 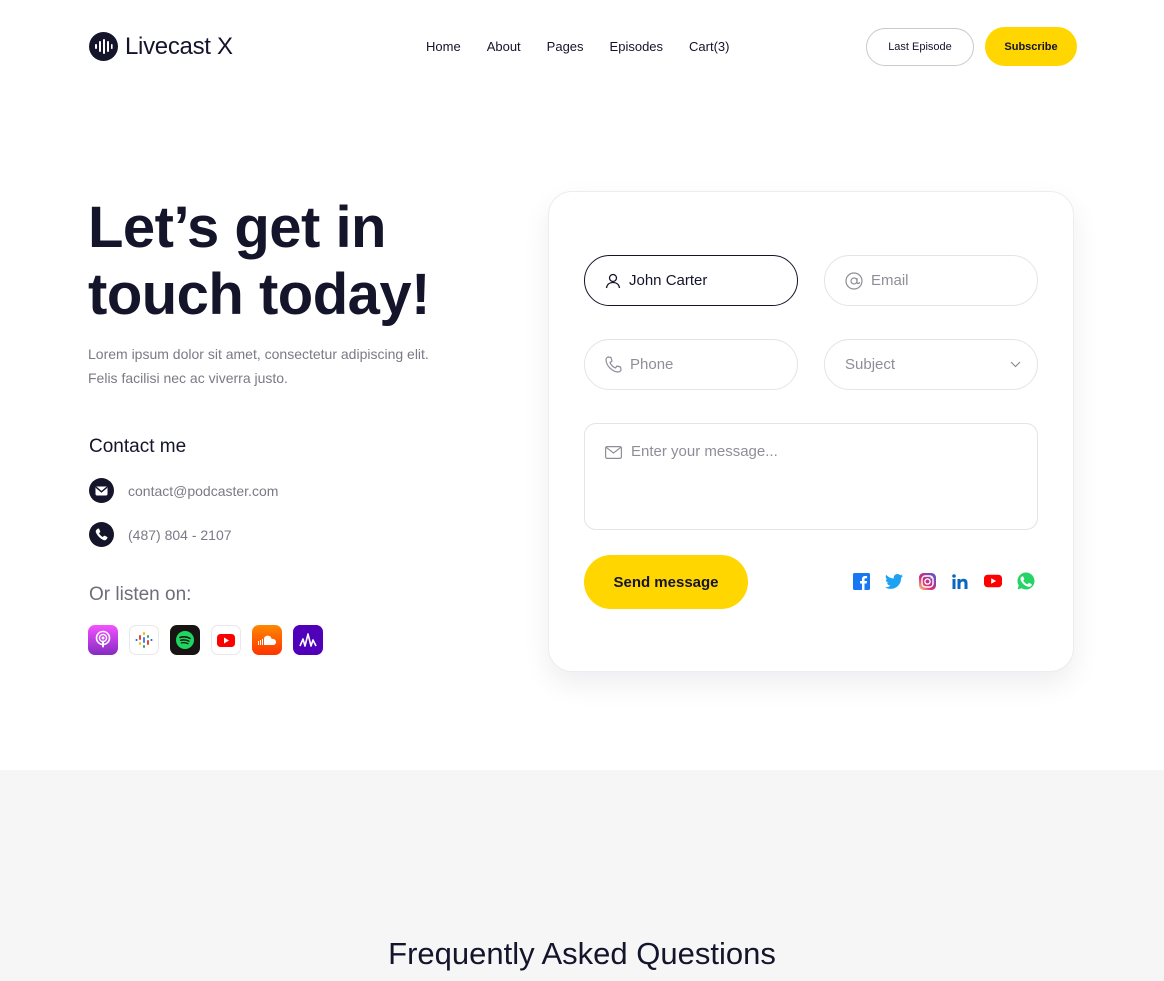 What do you see at coordinates (308, 640) in the screenshot?
I see `anchor-icon` at bounding box center [308, 640].